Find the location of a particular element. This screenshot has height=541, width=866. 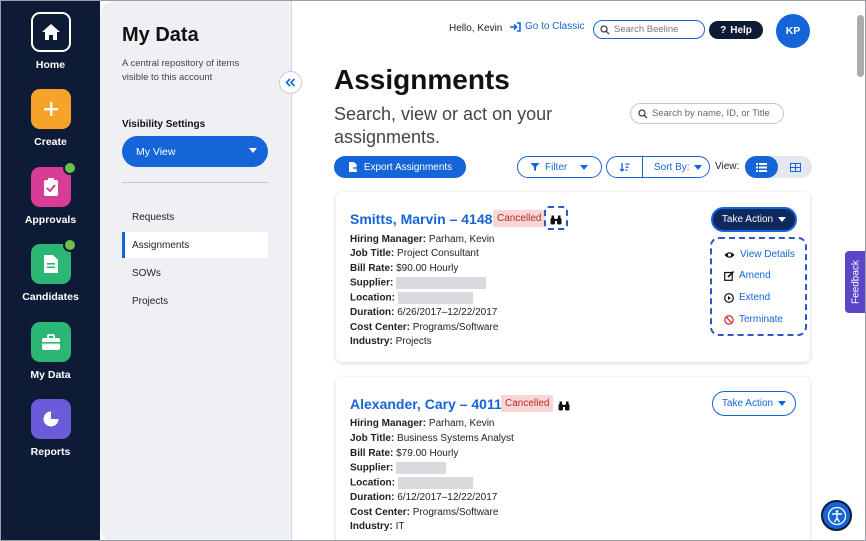

rail-home: Home is located at coordinates (50, 41).